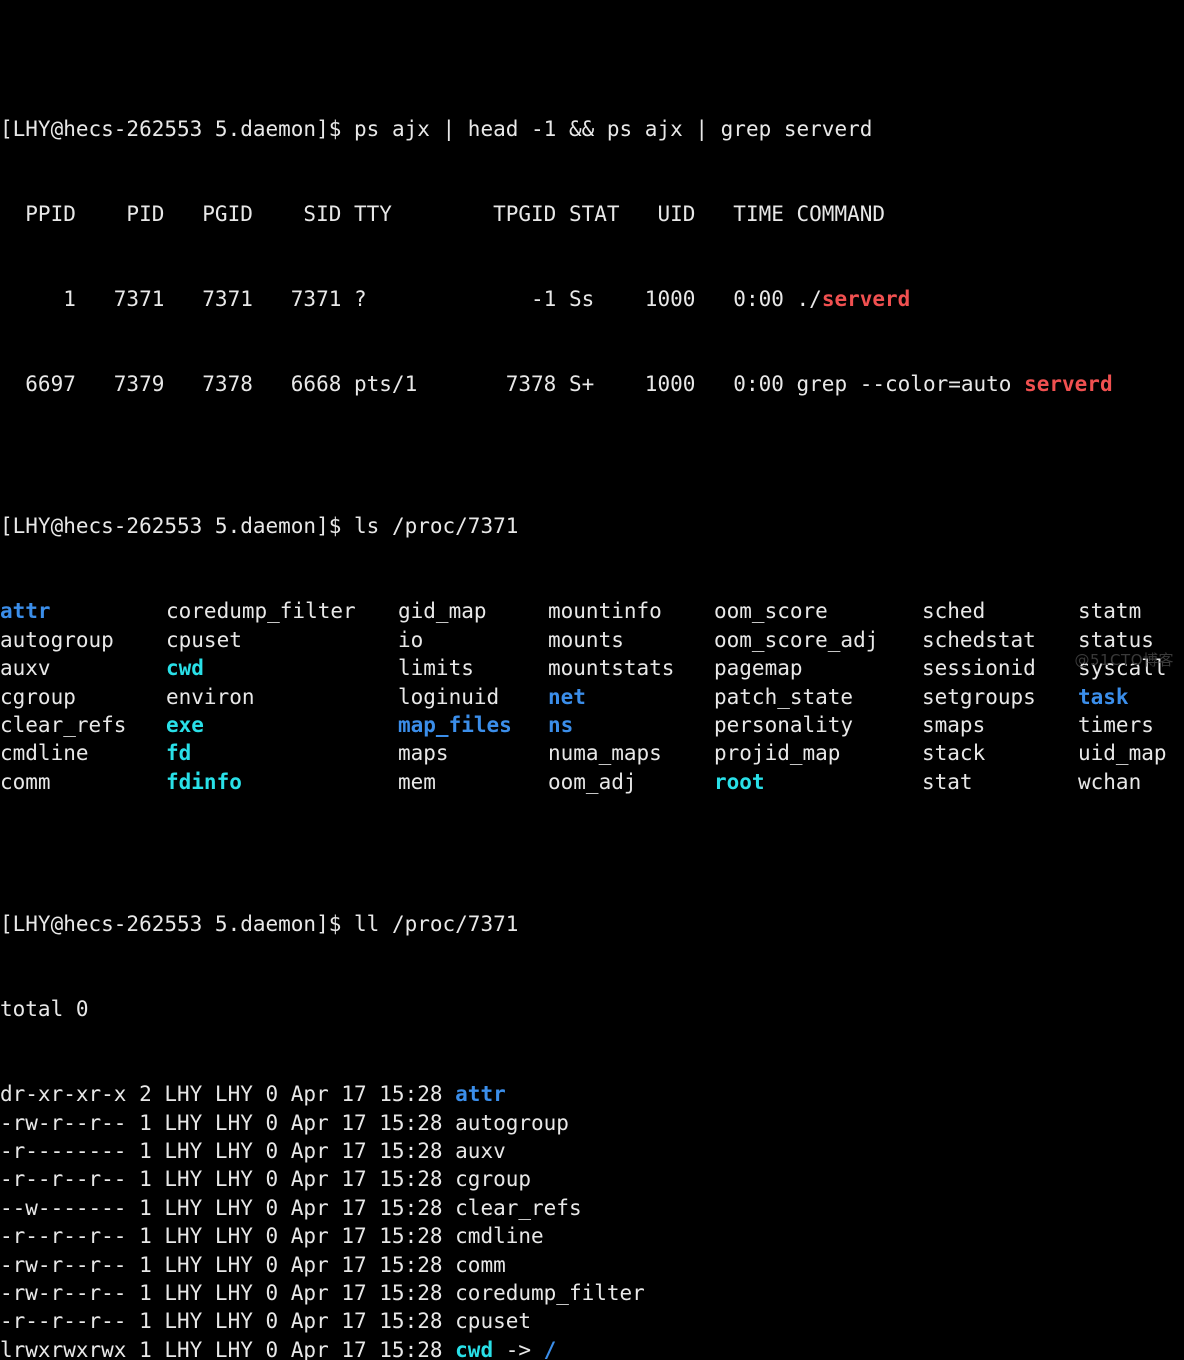 The image size is (1184, 1360). I want to click on ls-entry-patch_state: patch_state, so click(784, 696).